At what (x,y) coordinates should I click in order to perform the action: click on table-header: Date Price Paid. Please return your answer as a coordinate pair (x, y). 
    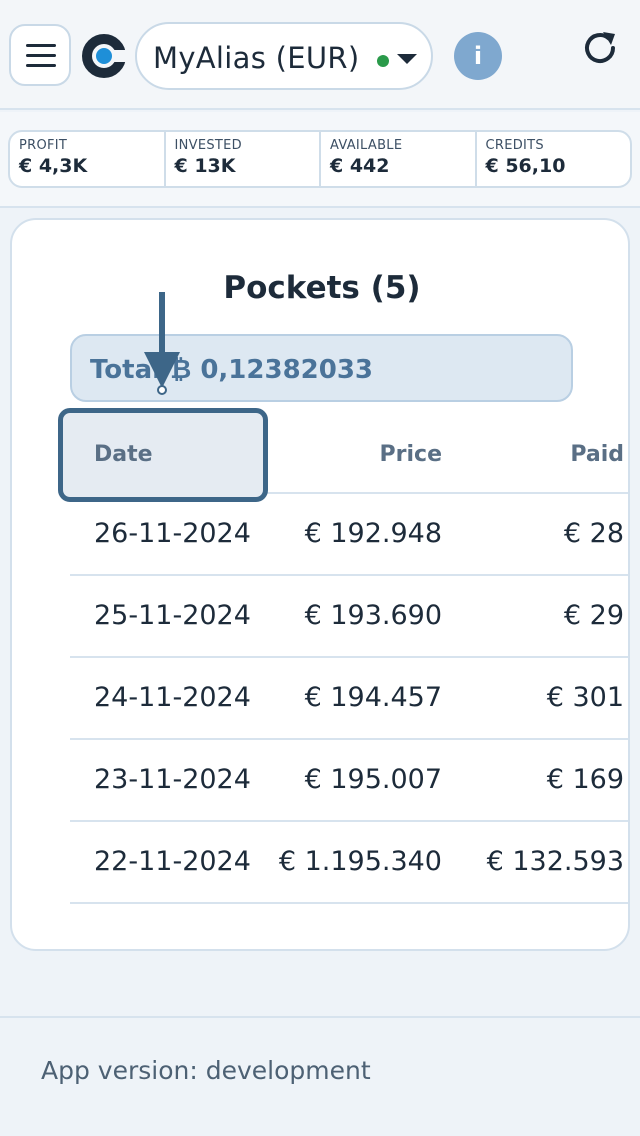
    Looking at the image, I should click on (343, 455).